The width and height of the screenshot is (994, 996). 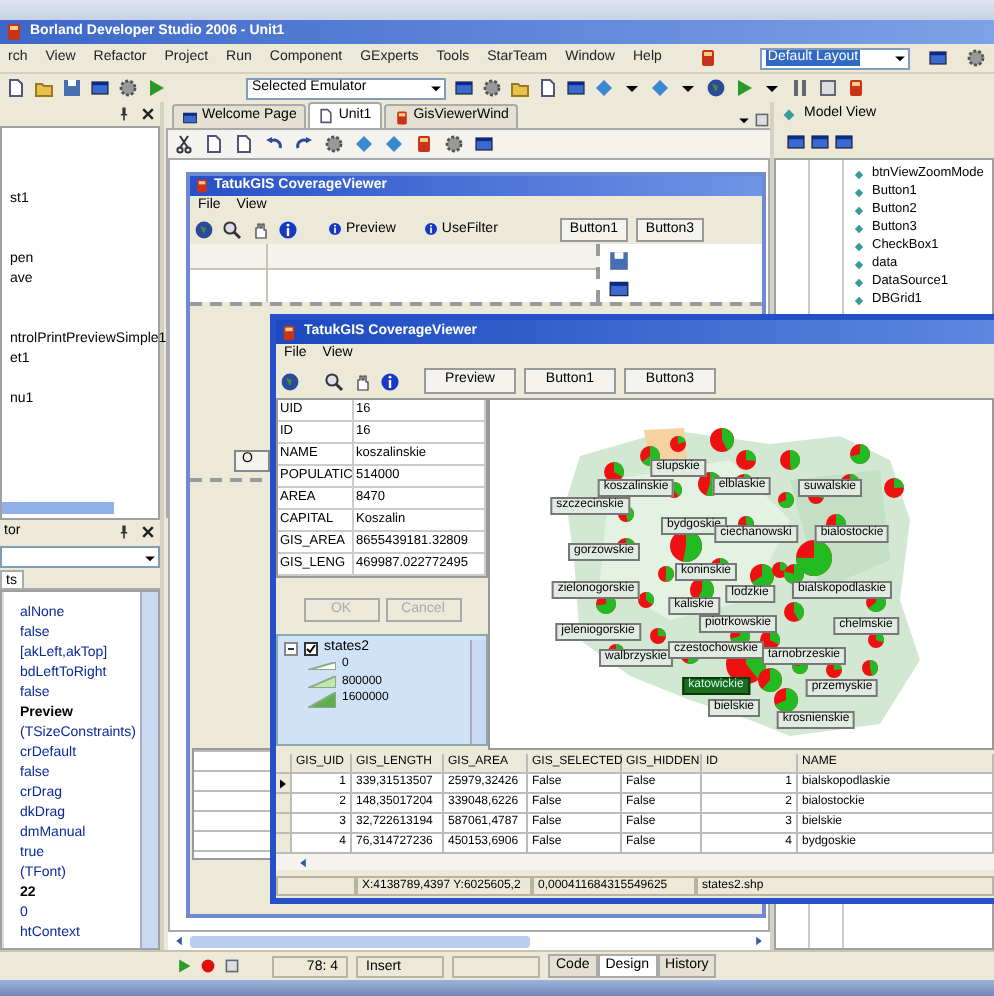 What do you see at coordinates (274, 144) in the screenshot?
I see `undo-icon` at bounding box center [274, 144].